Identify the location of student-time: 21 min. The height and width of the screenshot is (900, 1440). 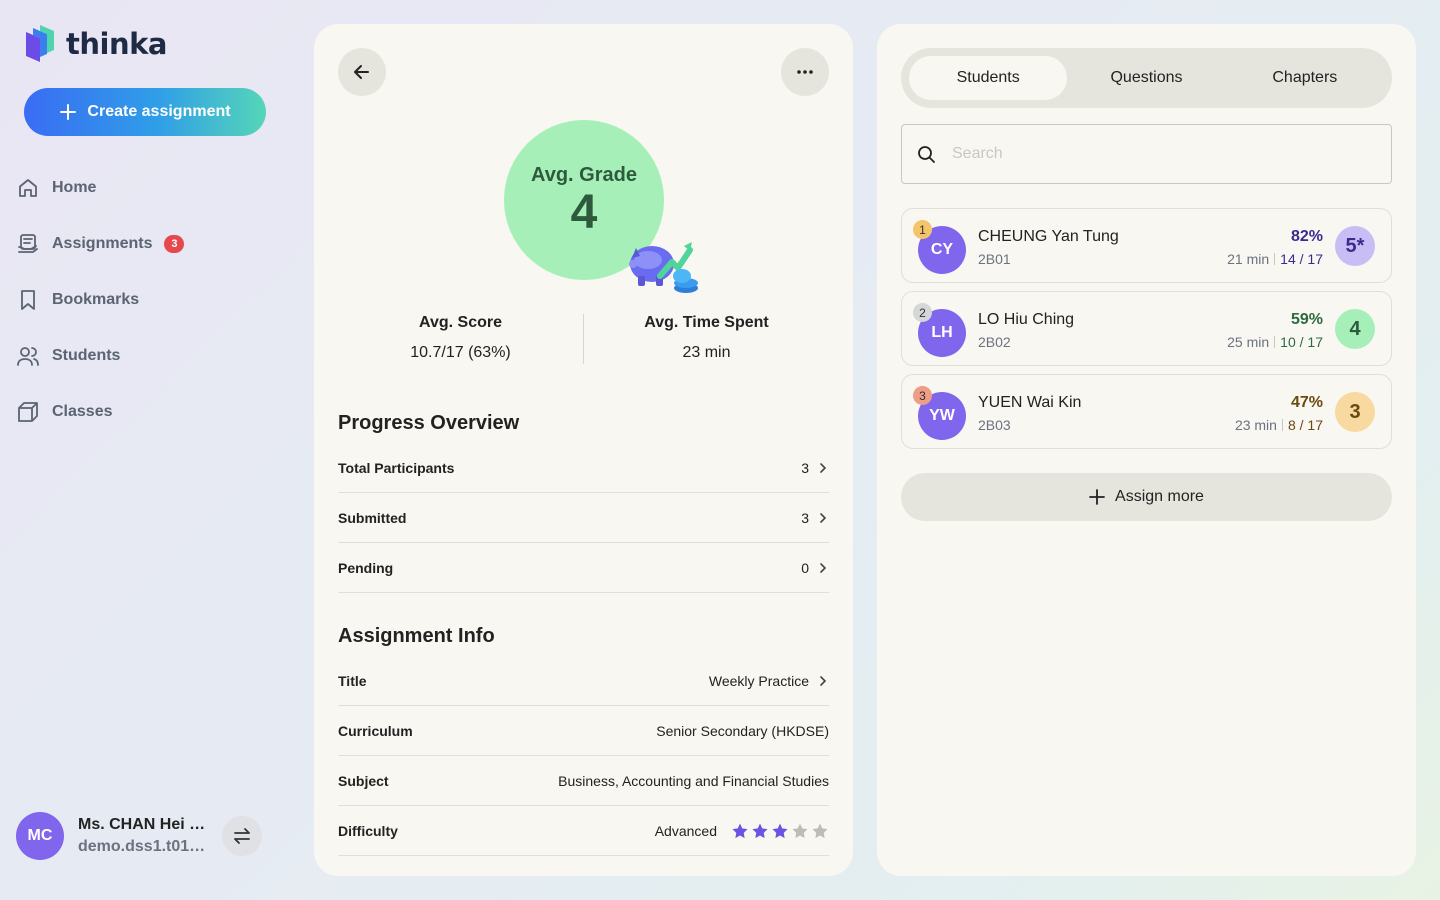
(1248, 259).